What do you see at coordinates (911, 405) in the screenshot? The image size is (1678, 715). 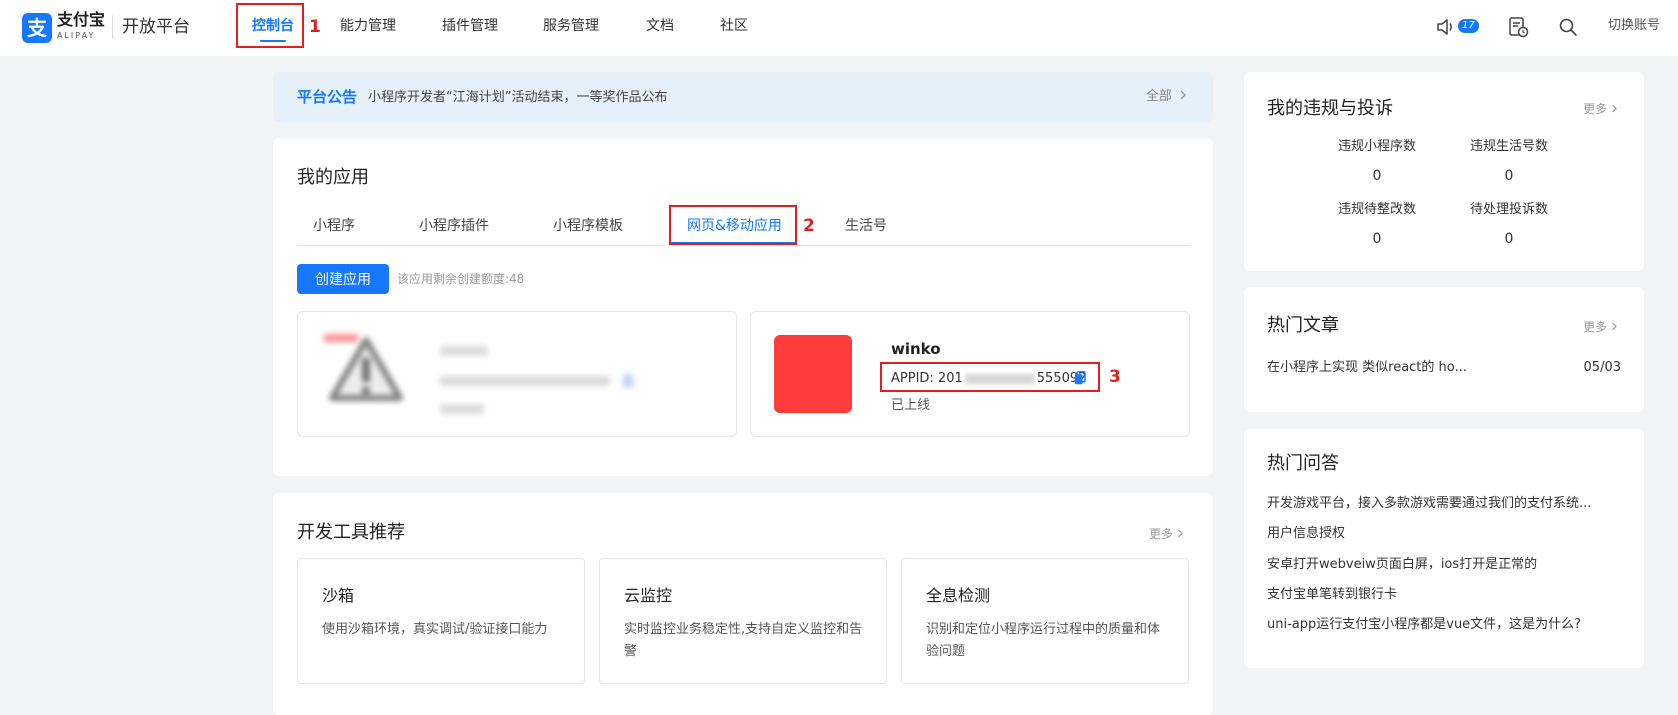 I see `app-status: 已上线` at bounding box center [911, 405].